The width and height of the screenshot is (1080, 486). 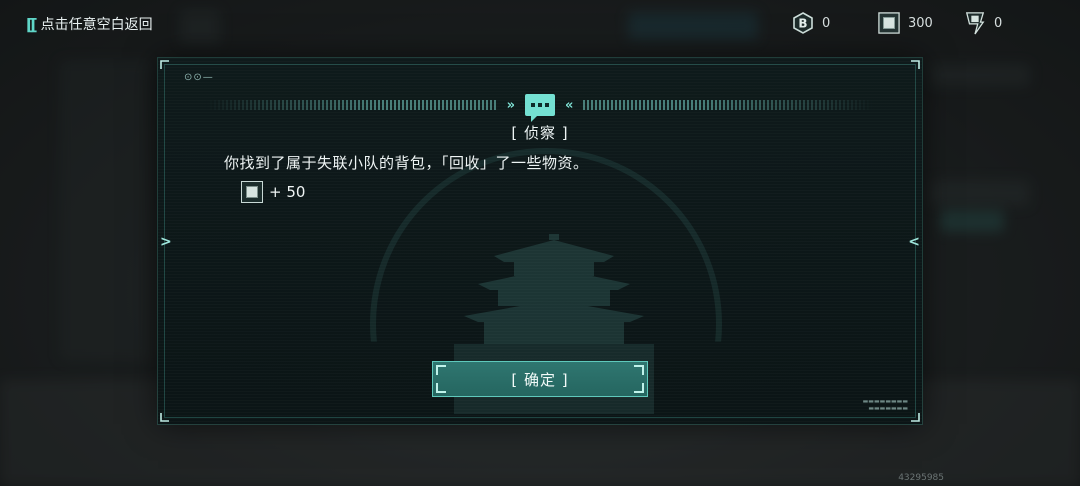 I want to click on confirm-button: [ 确定 ], so click(x=540, y=379).